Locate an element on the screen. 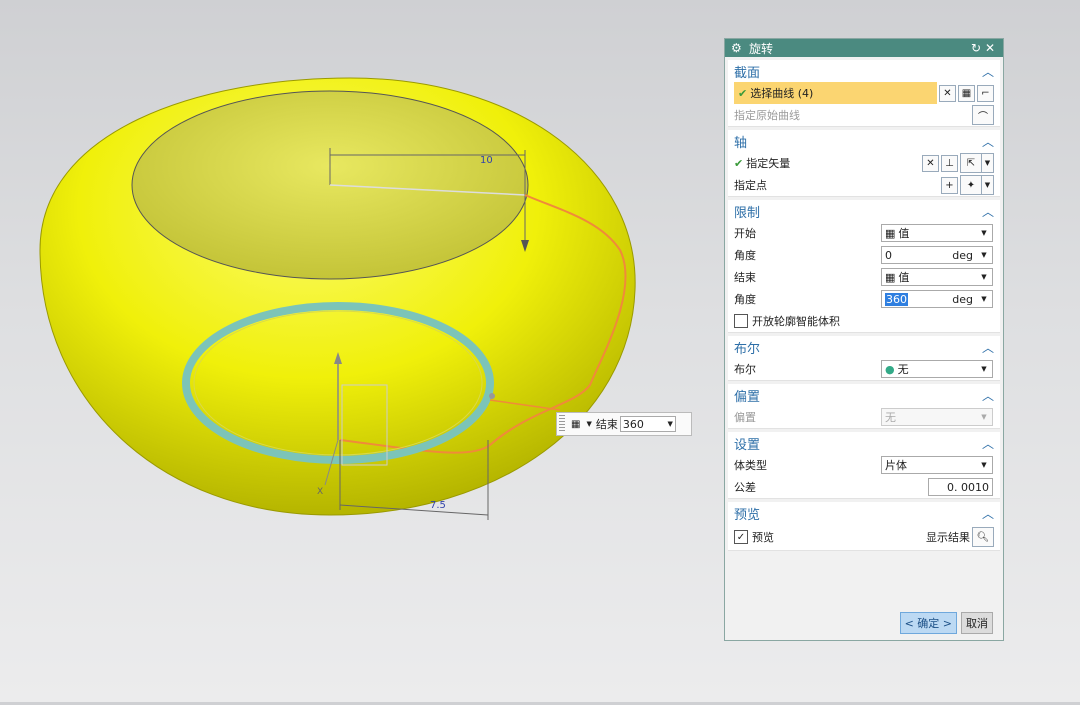 This screenshot has width=1080, height=705. boolean-panel: 布尔 ︿ 布尔 ● 无 ▼ is located at coordinates (864, 358).